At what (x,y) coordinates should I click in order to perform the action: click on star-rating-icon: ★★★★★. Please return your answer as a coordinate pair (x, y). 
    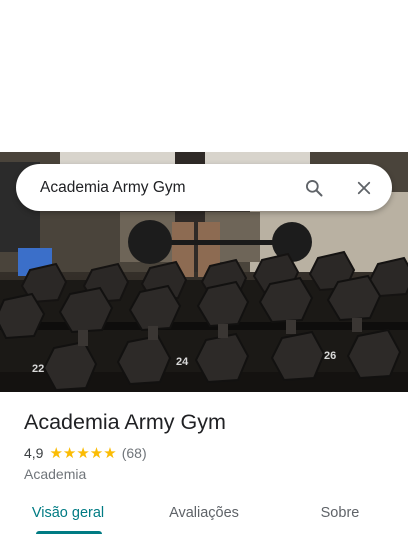
    Looking at the image, I should click on (83, 453).